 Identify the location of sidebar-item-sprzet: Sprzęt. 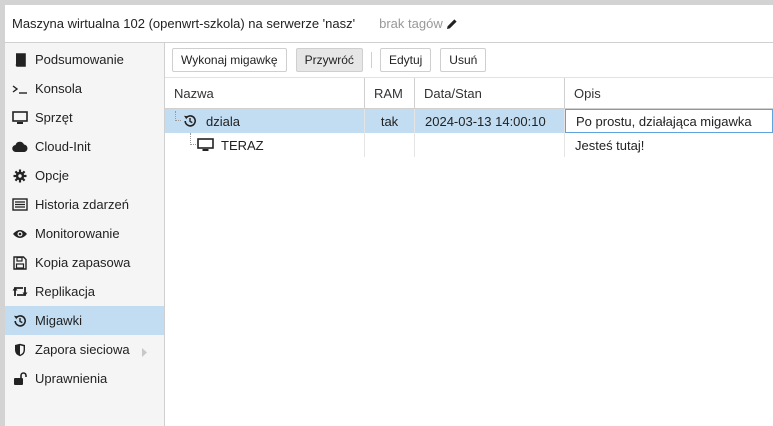
(84, 117).